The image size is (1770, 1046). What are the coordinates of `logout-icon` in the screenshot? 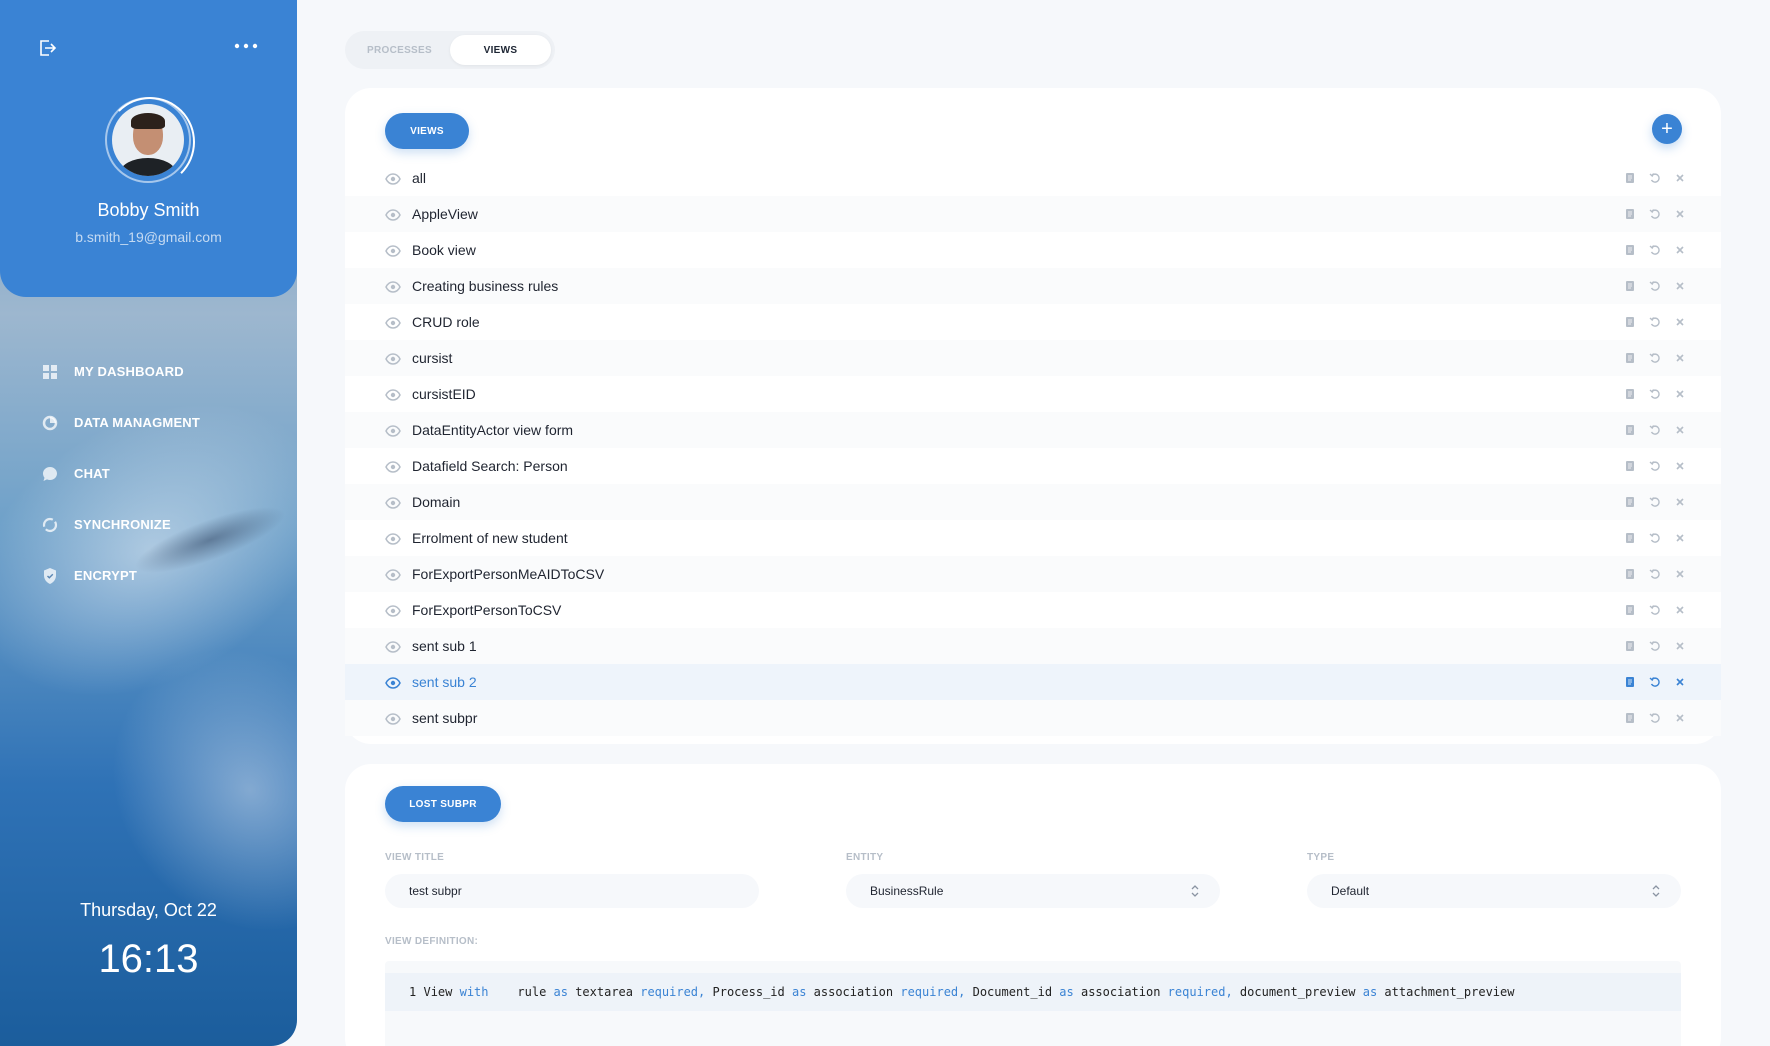 It's located at (47, 48).